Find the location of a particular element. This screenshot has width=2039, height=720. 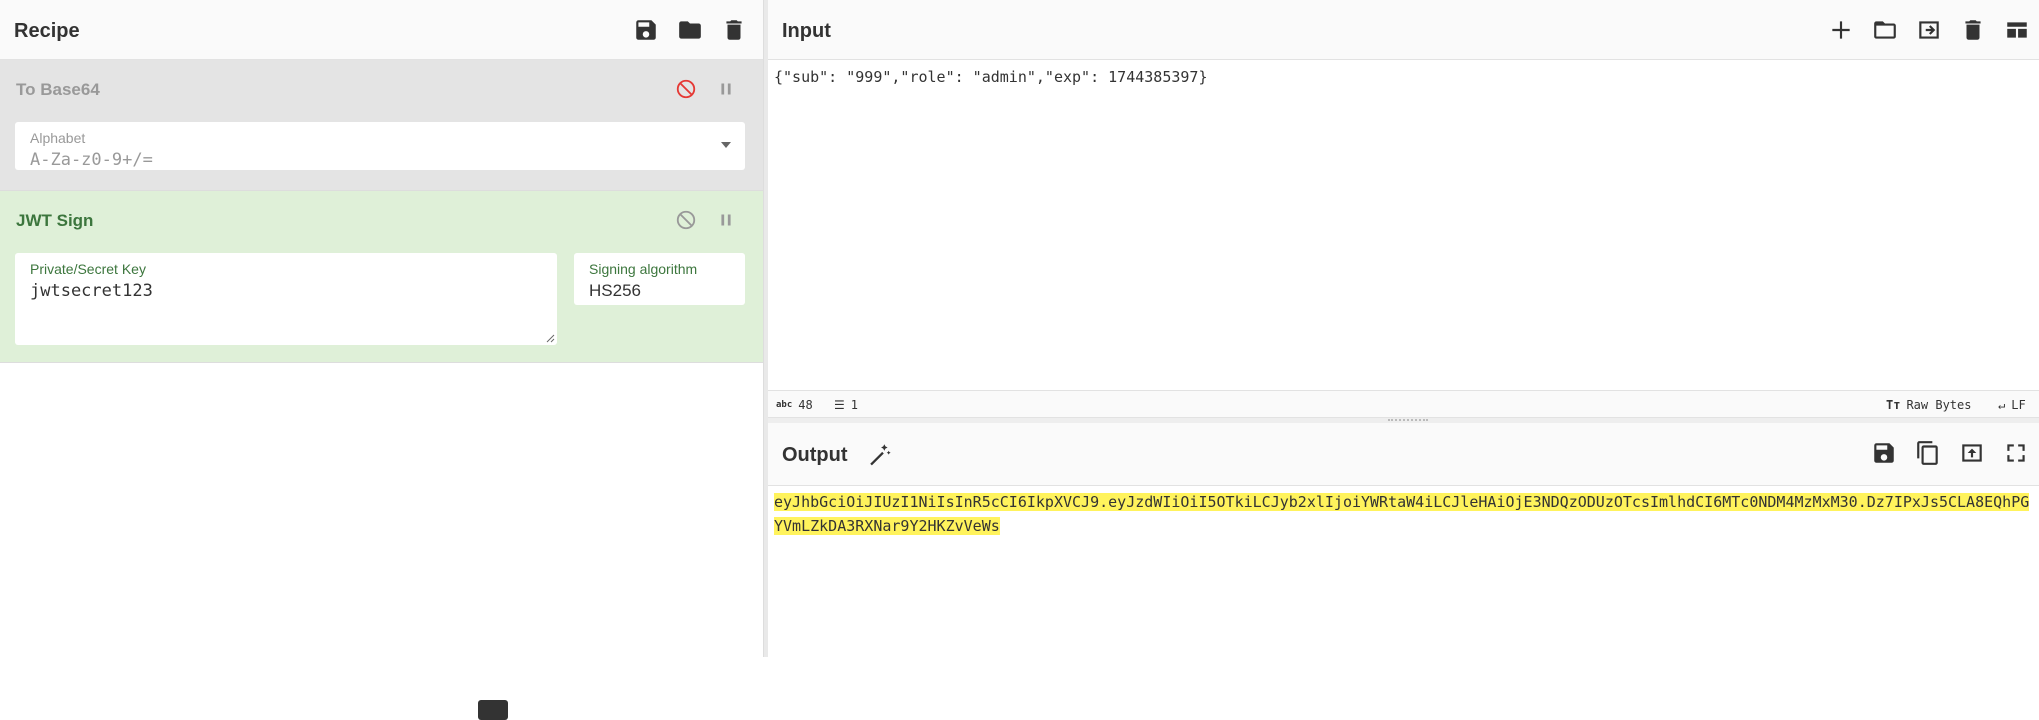

magic-wand-icon is located at coordinates (880, 454).